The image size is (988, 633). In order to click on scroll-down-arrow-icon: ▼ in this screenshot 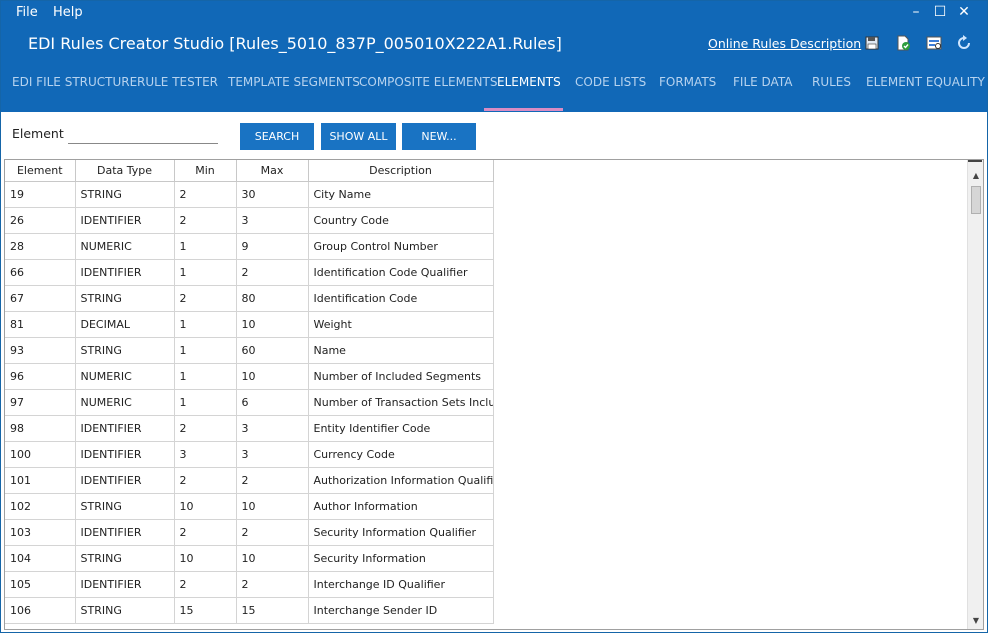, I will do `click(975, 621)`.